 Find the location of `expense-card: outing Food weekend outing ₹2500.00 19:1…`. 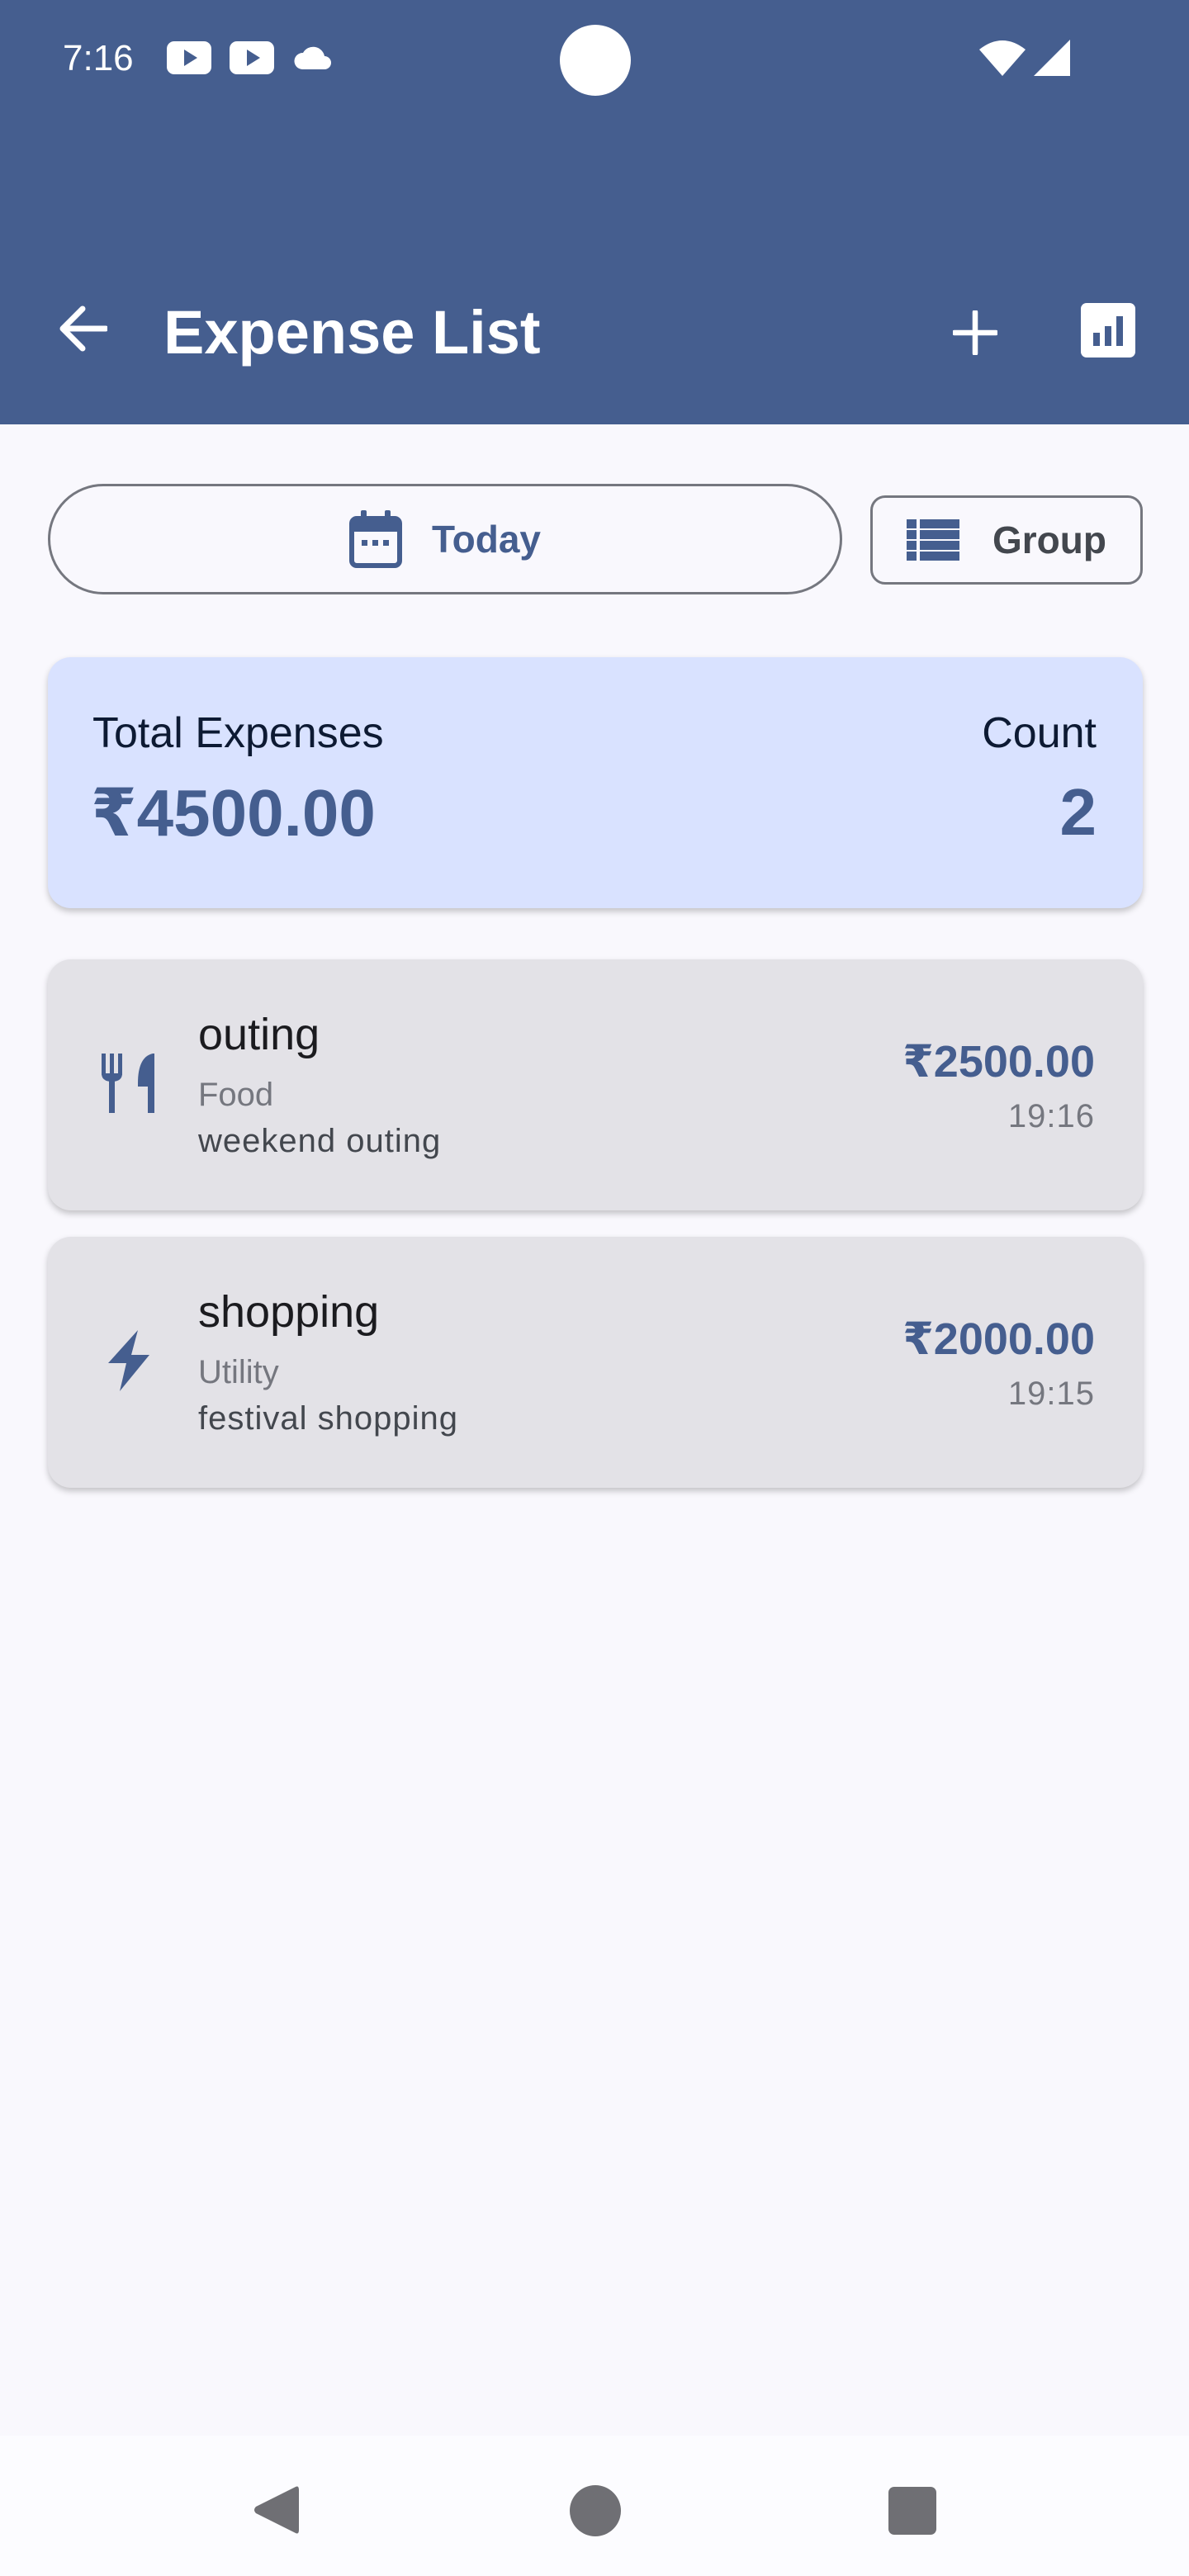

expense-card: outing Food weekend outing ₹2500.00 19:1… is located at coordinates (595, 1084).